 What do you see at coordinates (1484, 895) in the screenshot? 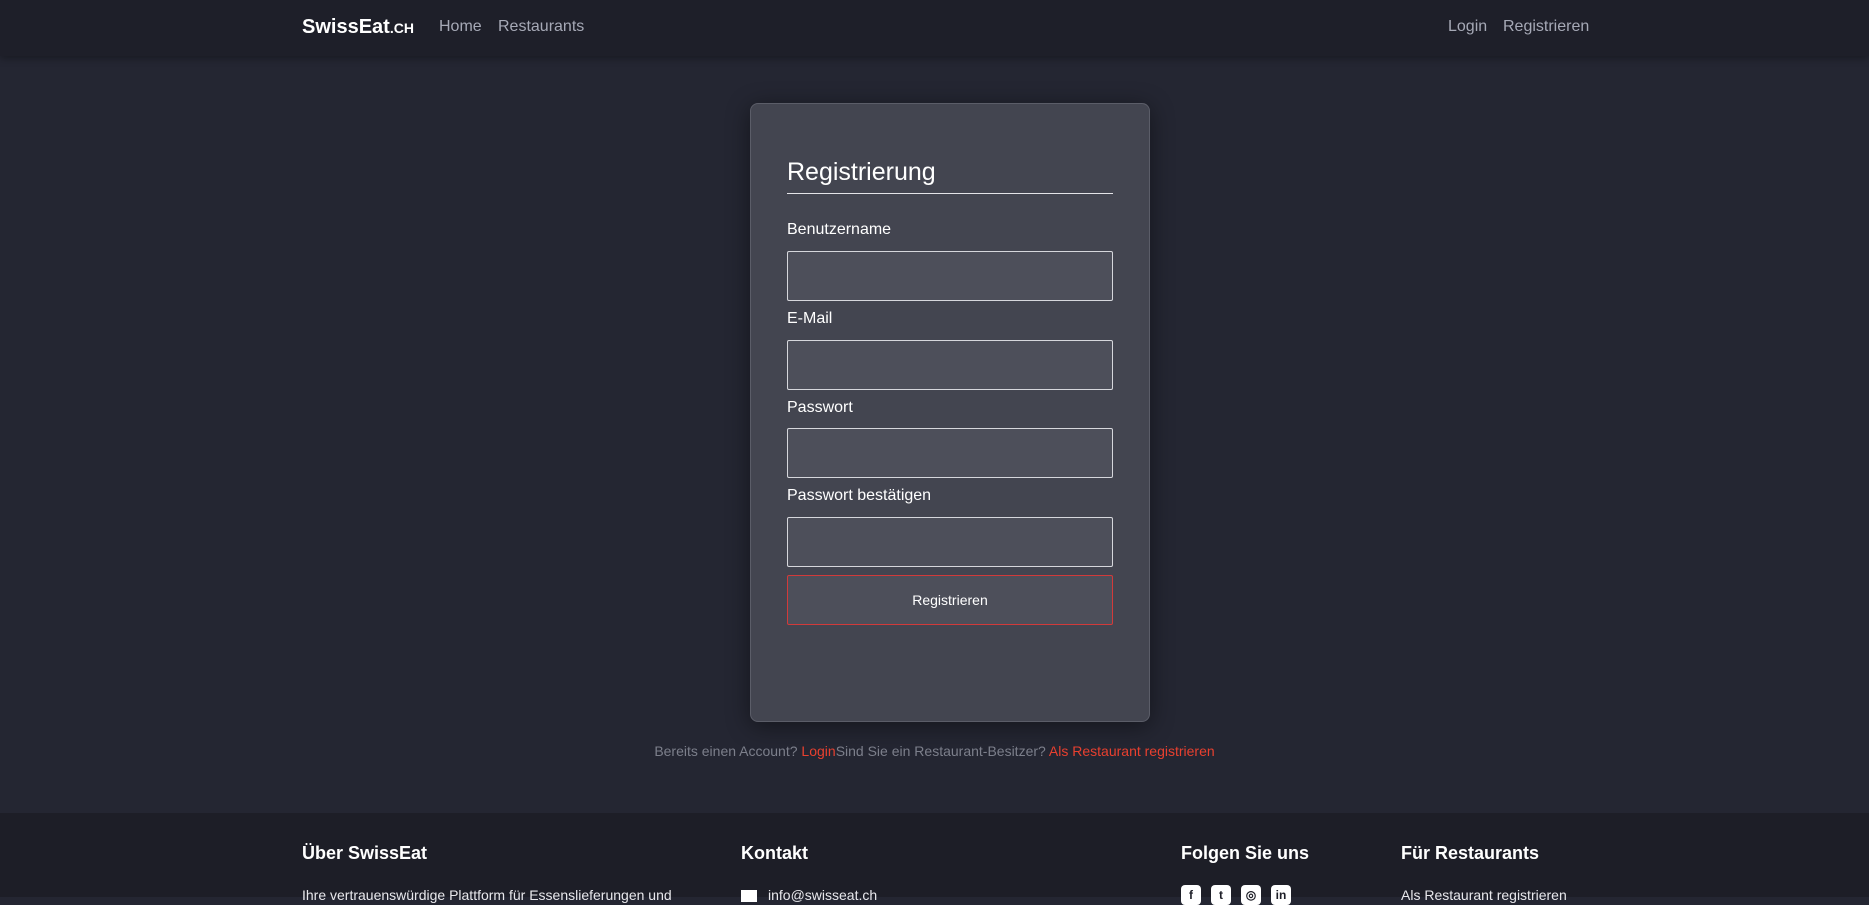
I see `footer-restaurants-link: Als Restaurant registrieren` at bounding box center [1484, 895].